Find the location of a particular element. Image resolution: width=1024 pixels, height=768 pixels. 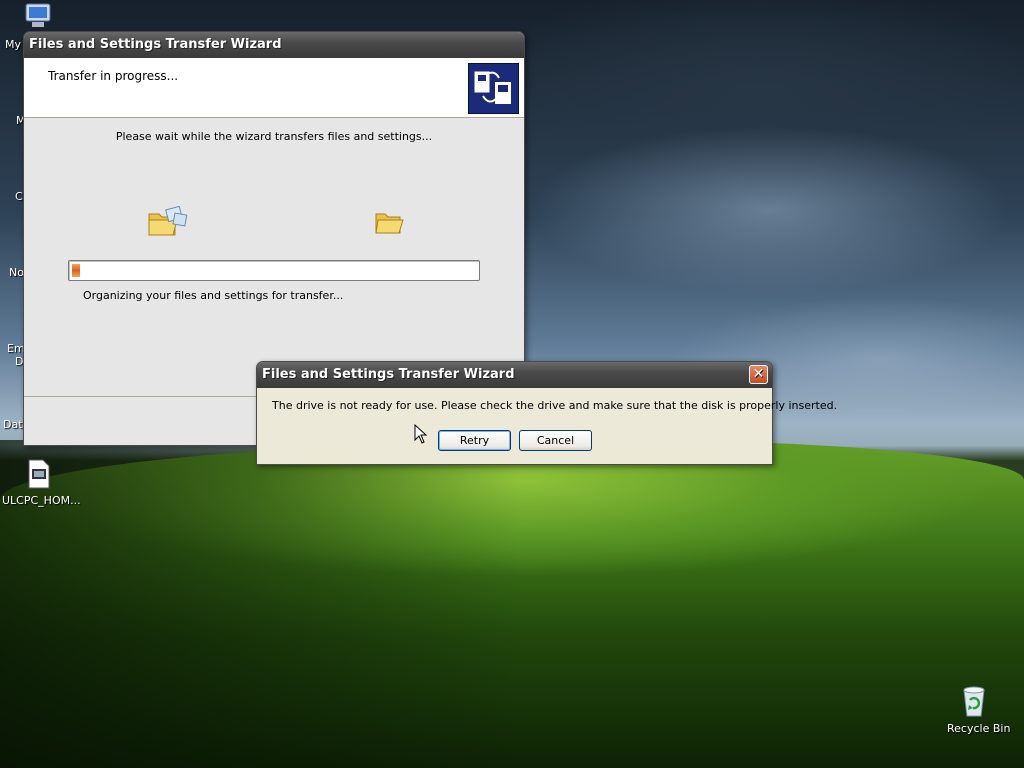

recycle-bin-icon is located at coordinates (974, 702).